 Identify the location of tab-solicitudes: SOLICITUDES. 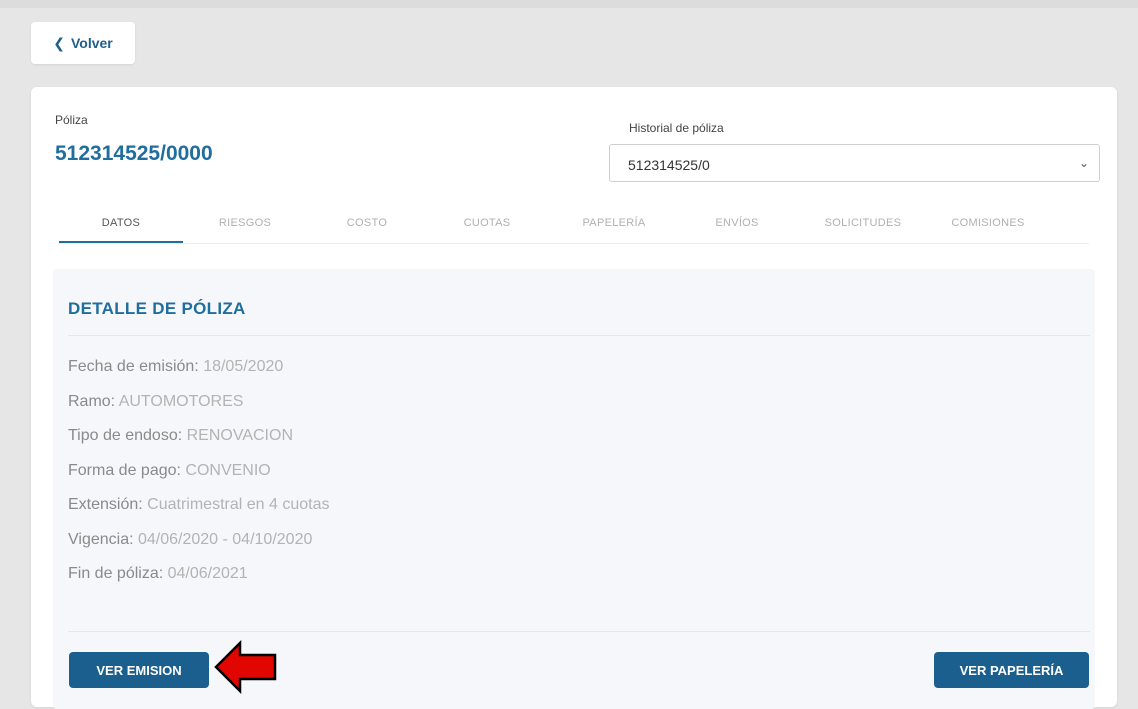
(863, 223).